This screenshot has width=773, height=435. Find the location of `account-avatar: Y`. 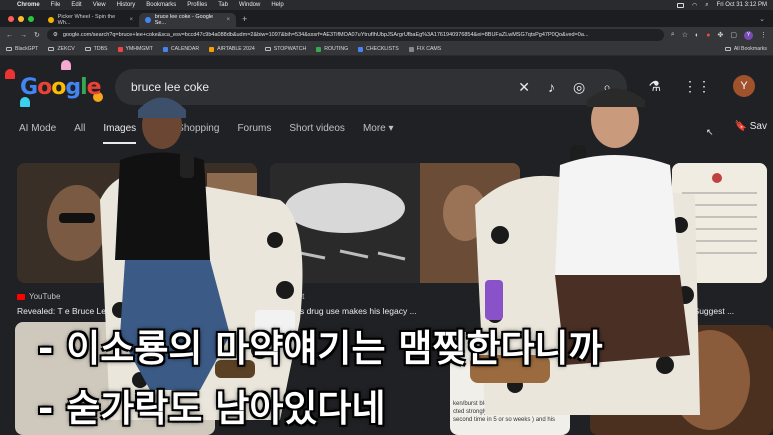

account-avatar: Y is located at coordinates (744, 86).